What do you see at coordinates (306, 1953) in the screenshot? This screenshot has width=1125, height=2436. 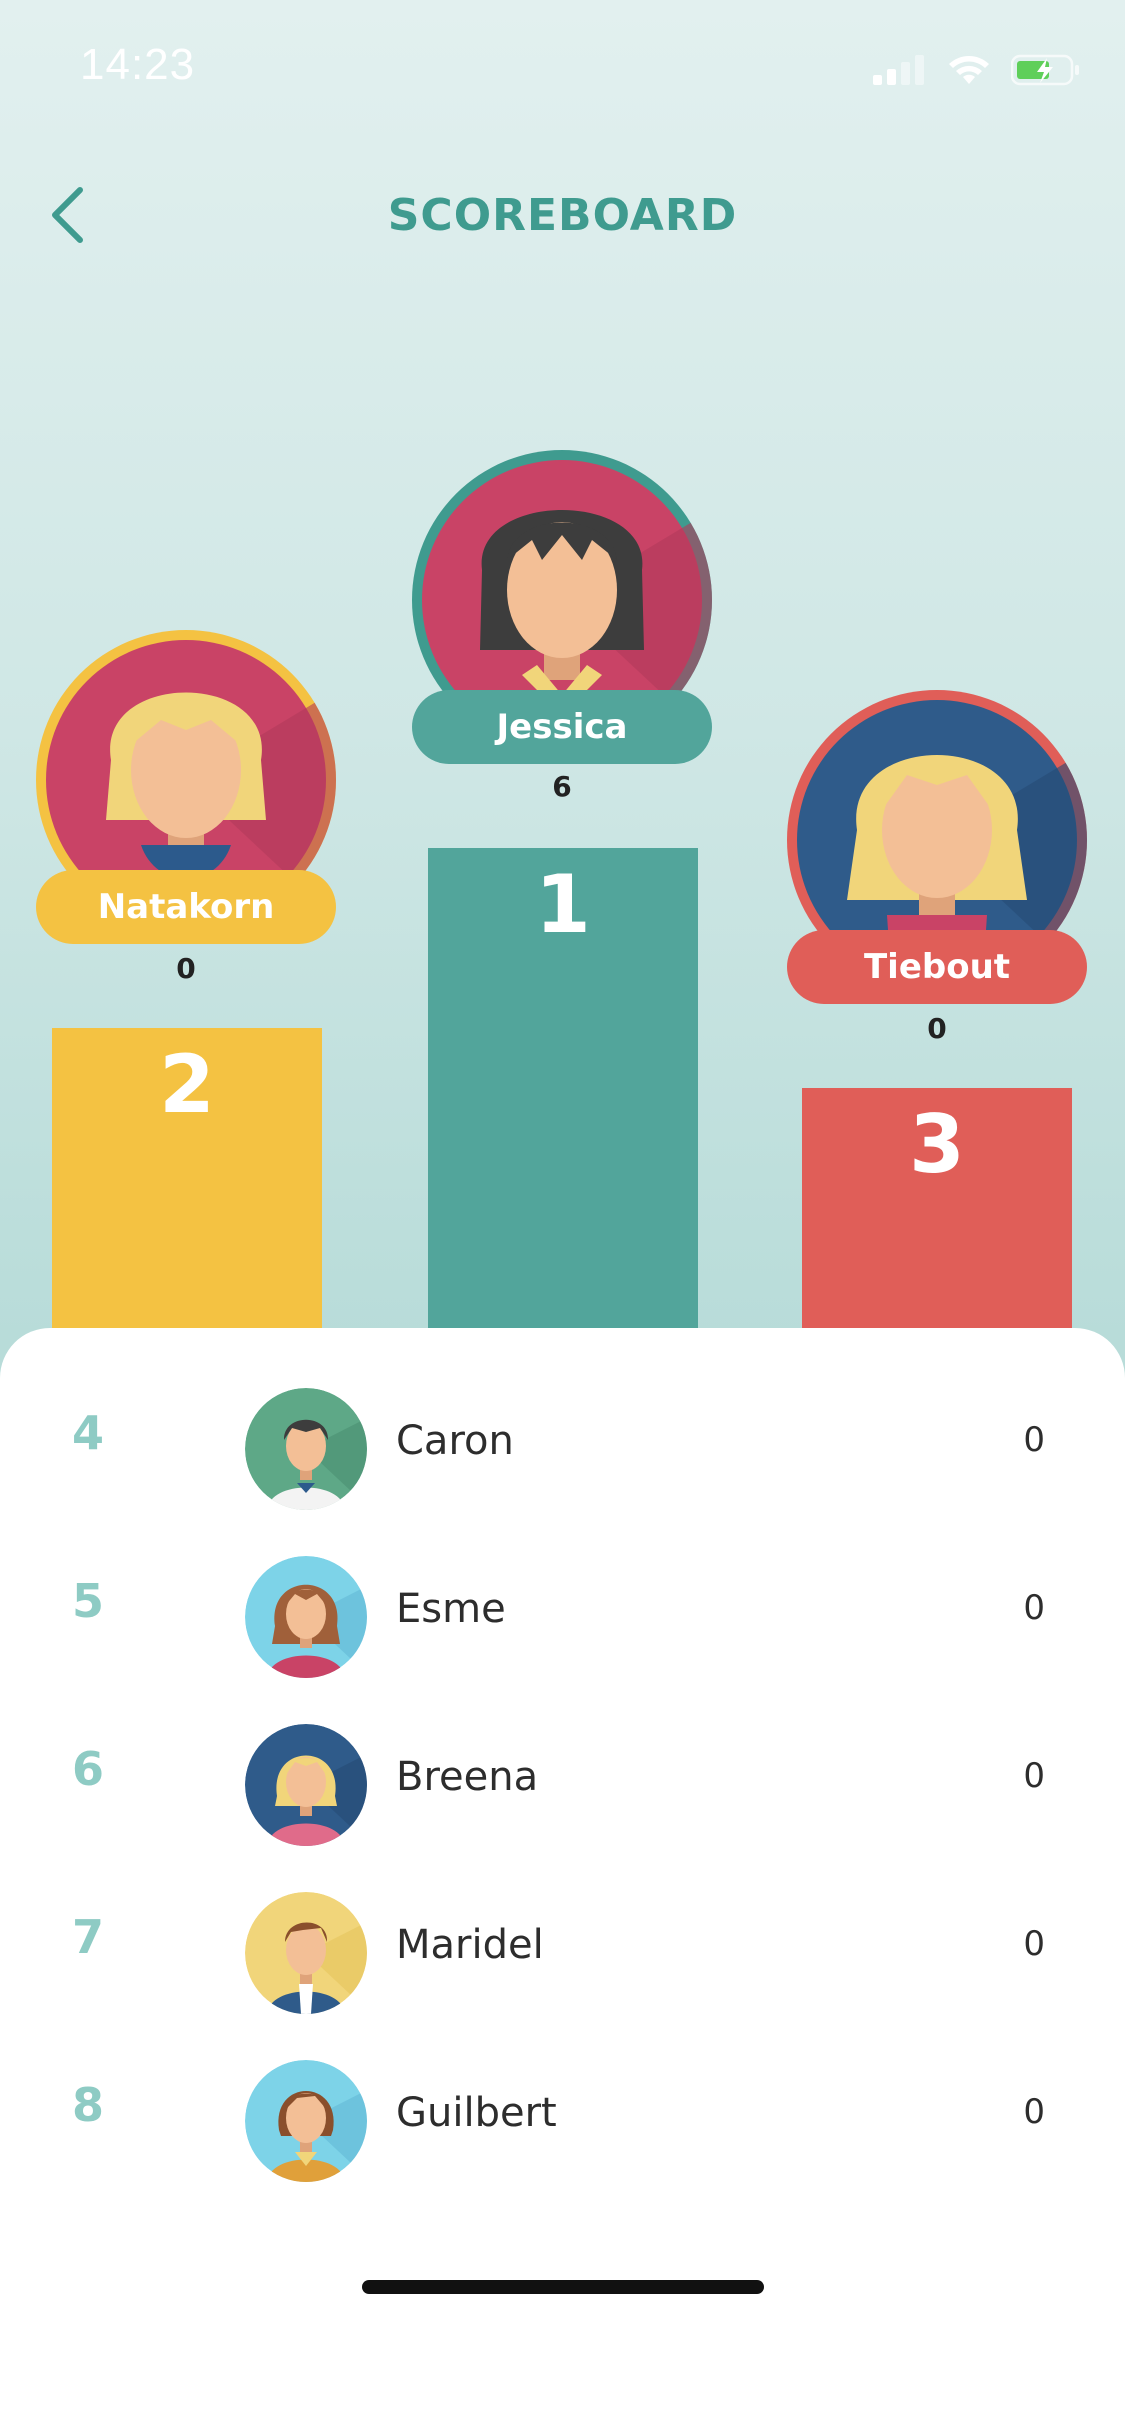 I see `avatar-man-suit-icon` at bounding box center [306, 1953].